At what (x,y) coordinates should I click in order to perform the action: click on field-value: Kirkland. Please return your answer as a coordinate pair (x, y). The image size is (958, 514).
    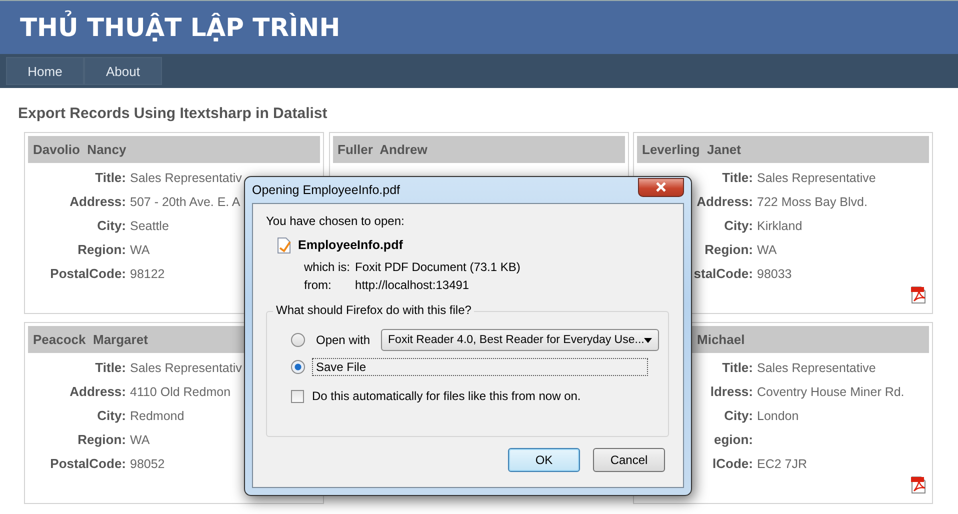
    Looking at the image, I should click on (779, 226).